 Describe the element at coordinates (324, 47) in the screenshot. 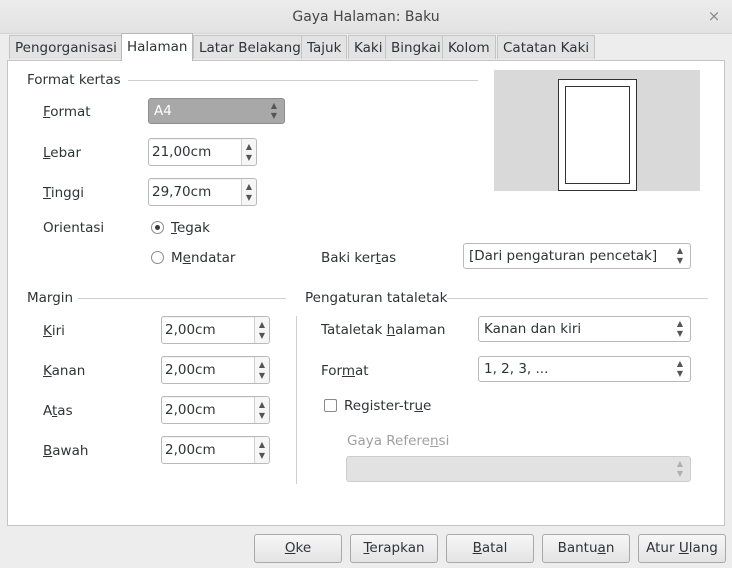

I see `tab-header: Tajuk` at that location.